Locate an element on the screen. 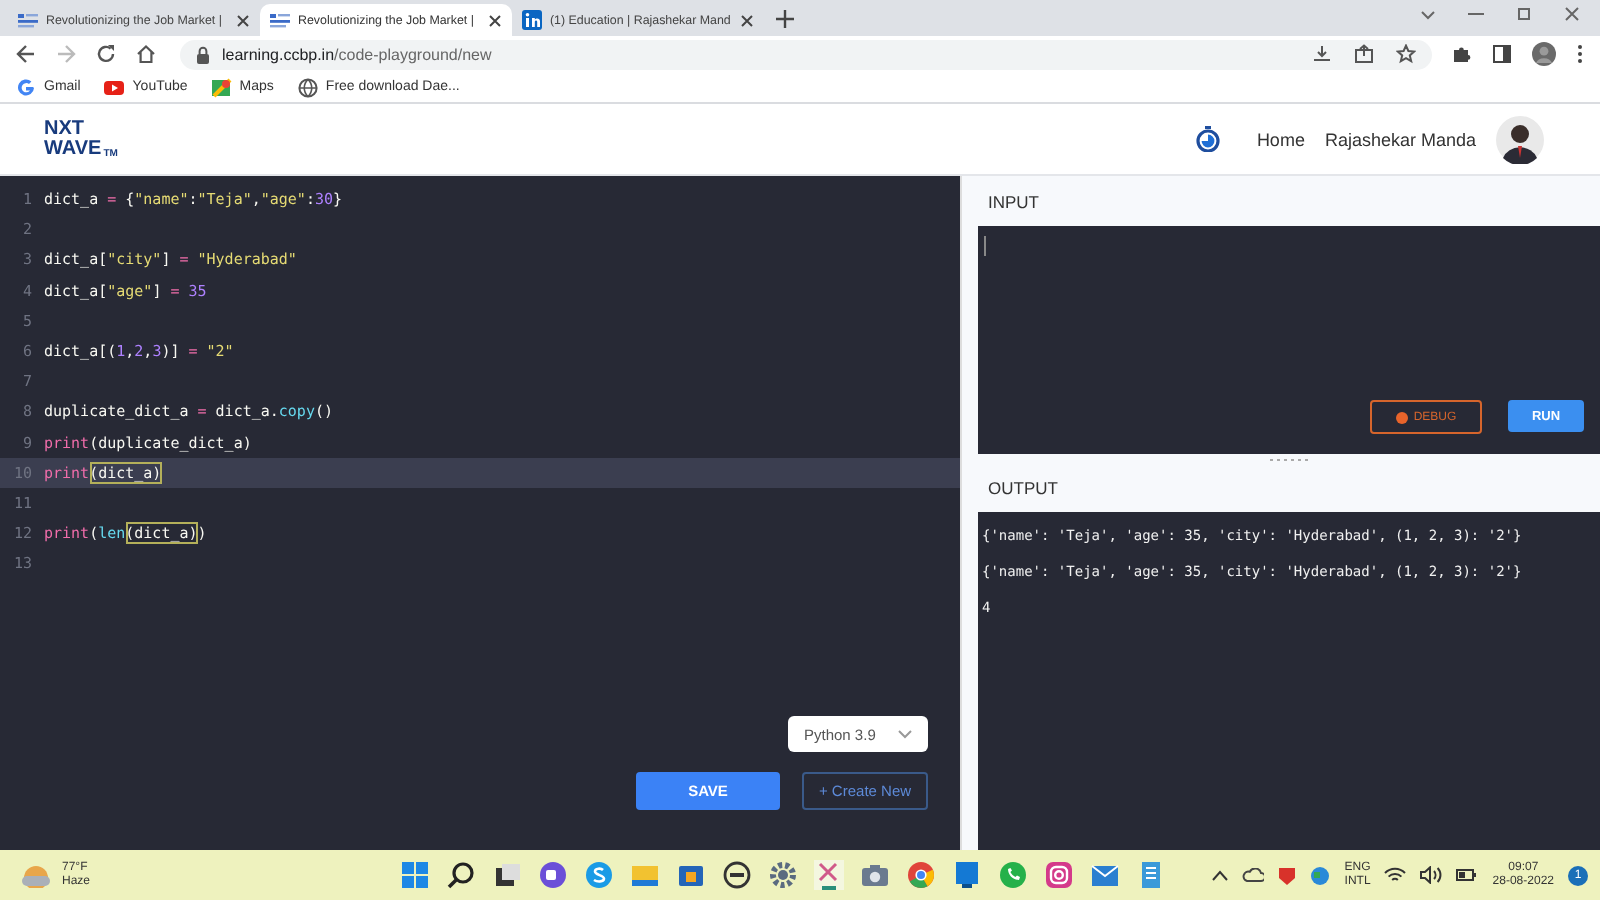 The image size is (1600, 900). settings-icon is located at coordinates (783, 875).